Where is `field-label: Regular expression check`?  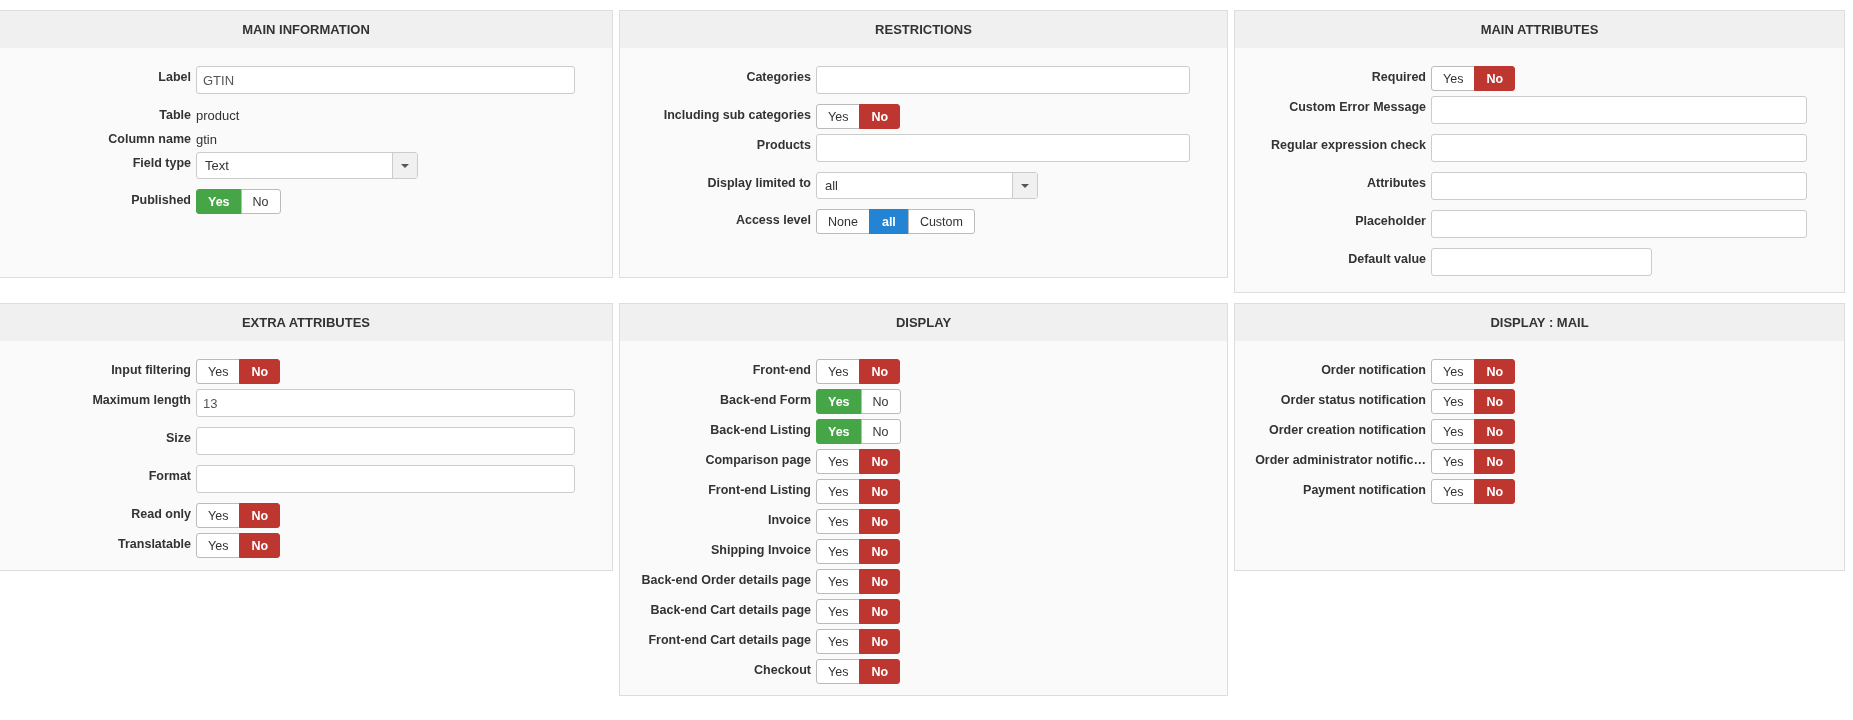 field-label: Regular expression check is located at coordinates (1348, 144).